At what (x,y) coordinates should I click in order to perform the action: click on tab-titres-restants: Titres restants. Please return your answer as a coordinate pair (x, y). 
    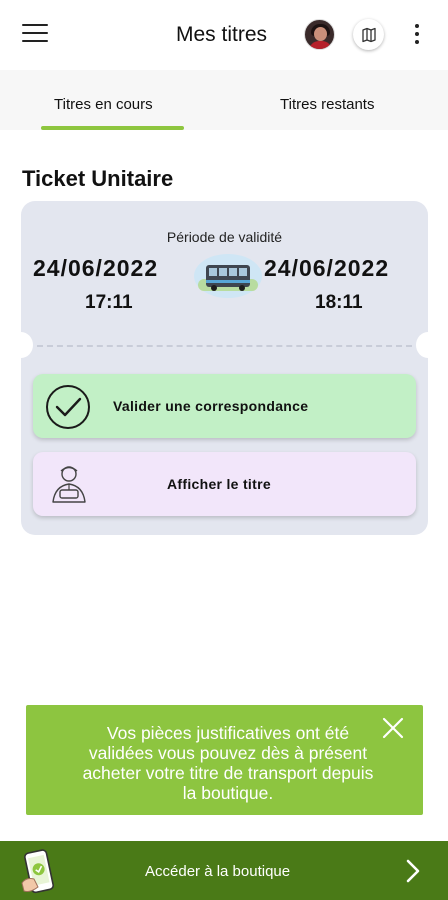
    Looking at the image, I should click on (327, 104).